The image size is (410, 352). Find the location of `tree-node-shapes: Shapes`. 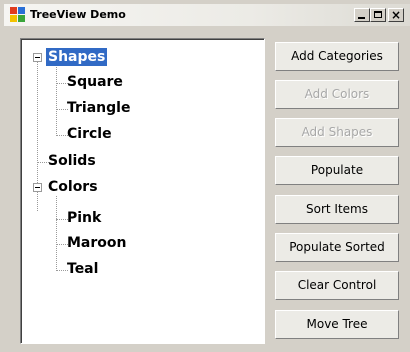

tree-node-shapes: Shapes is located at coordinates (77, 57).